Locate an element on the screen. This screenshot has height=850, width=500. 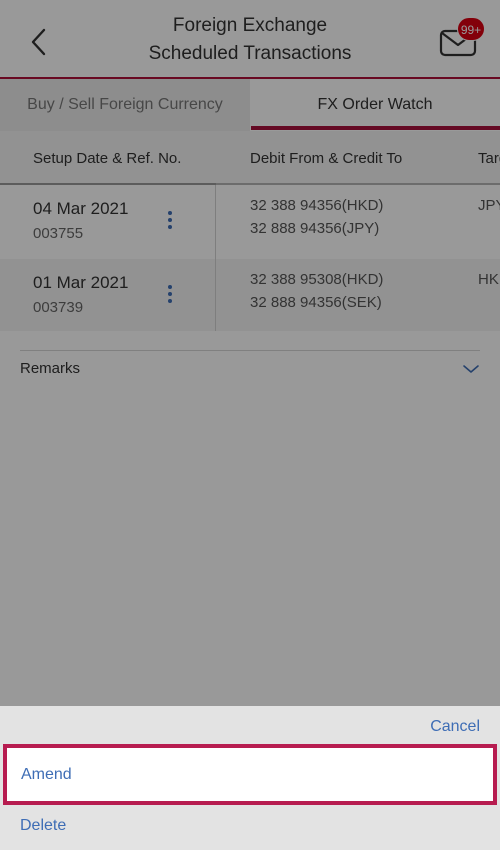
back-button is located at coordinates (39, 42).